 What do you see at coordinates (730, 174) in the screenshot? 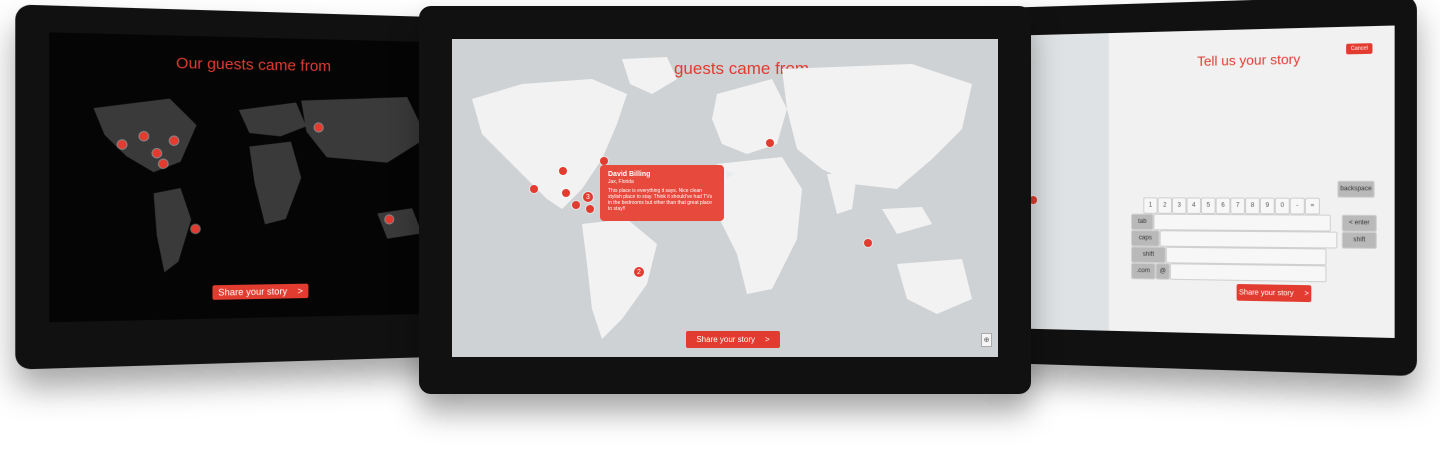
I see `popup-next-arrow-icon: ▶` at bounding box center [730, 174].